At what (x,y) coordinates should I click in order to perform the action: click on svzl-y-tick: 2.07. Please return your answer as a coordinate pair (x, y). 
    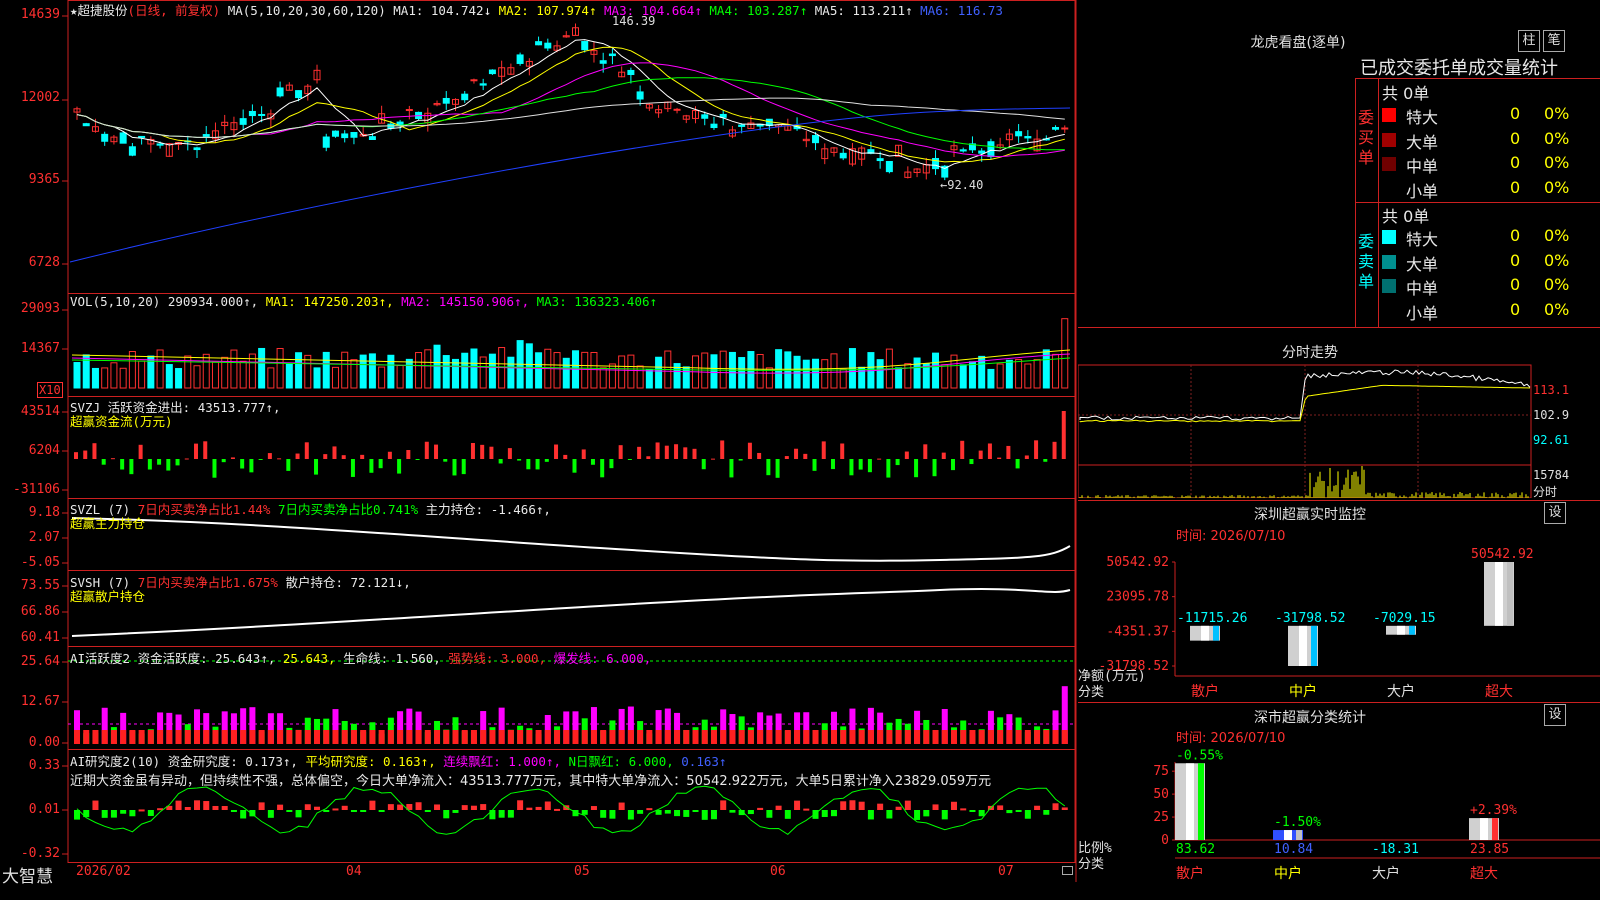
    Looking at the image, I should click on (44, 537).